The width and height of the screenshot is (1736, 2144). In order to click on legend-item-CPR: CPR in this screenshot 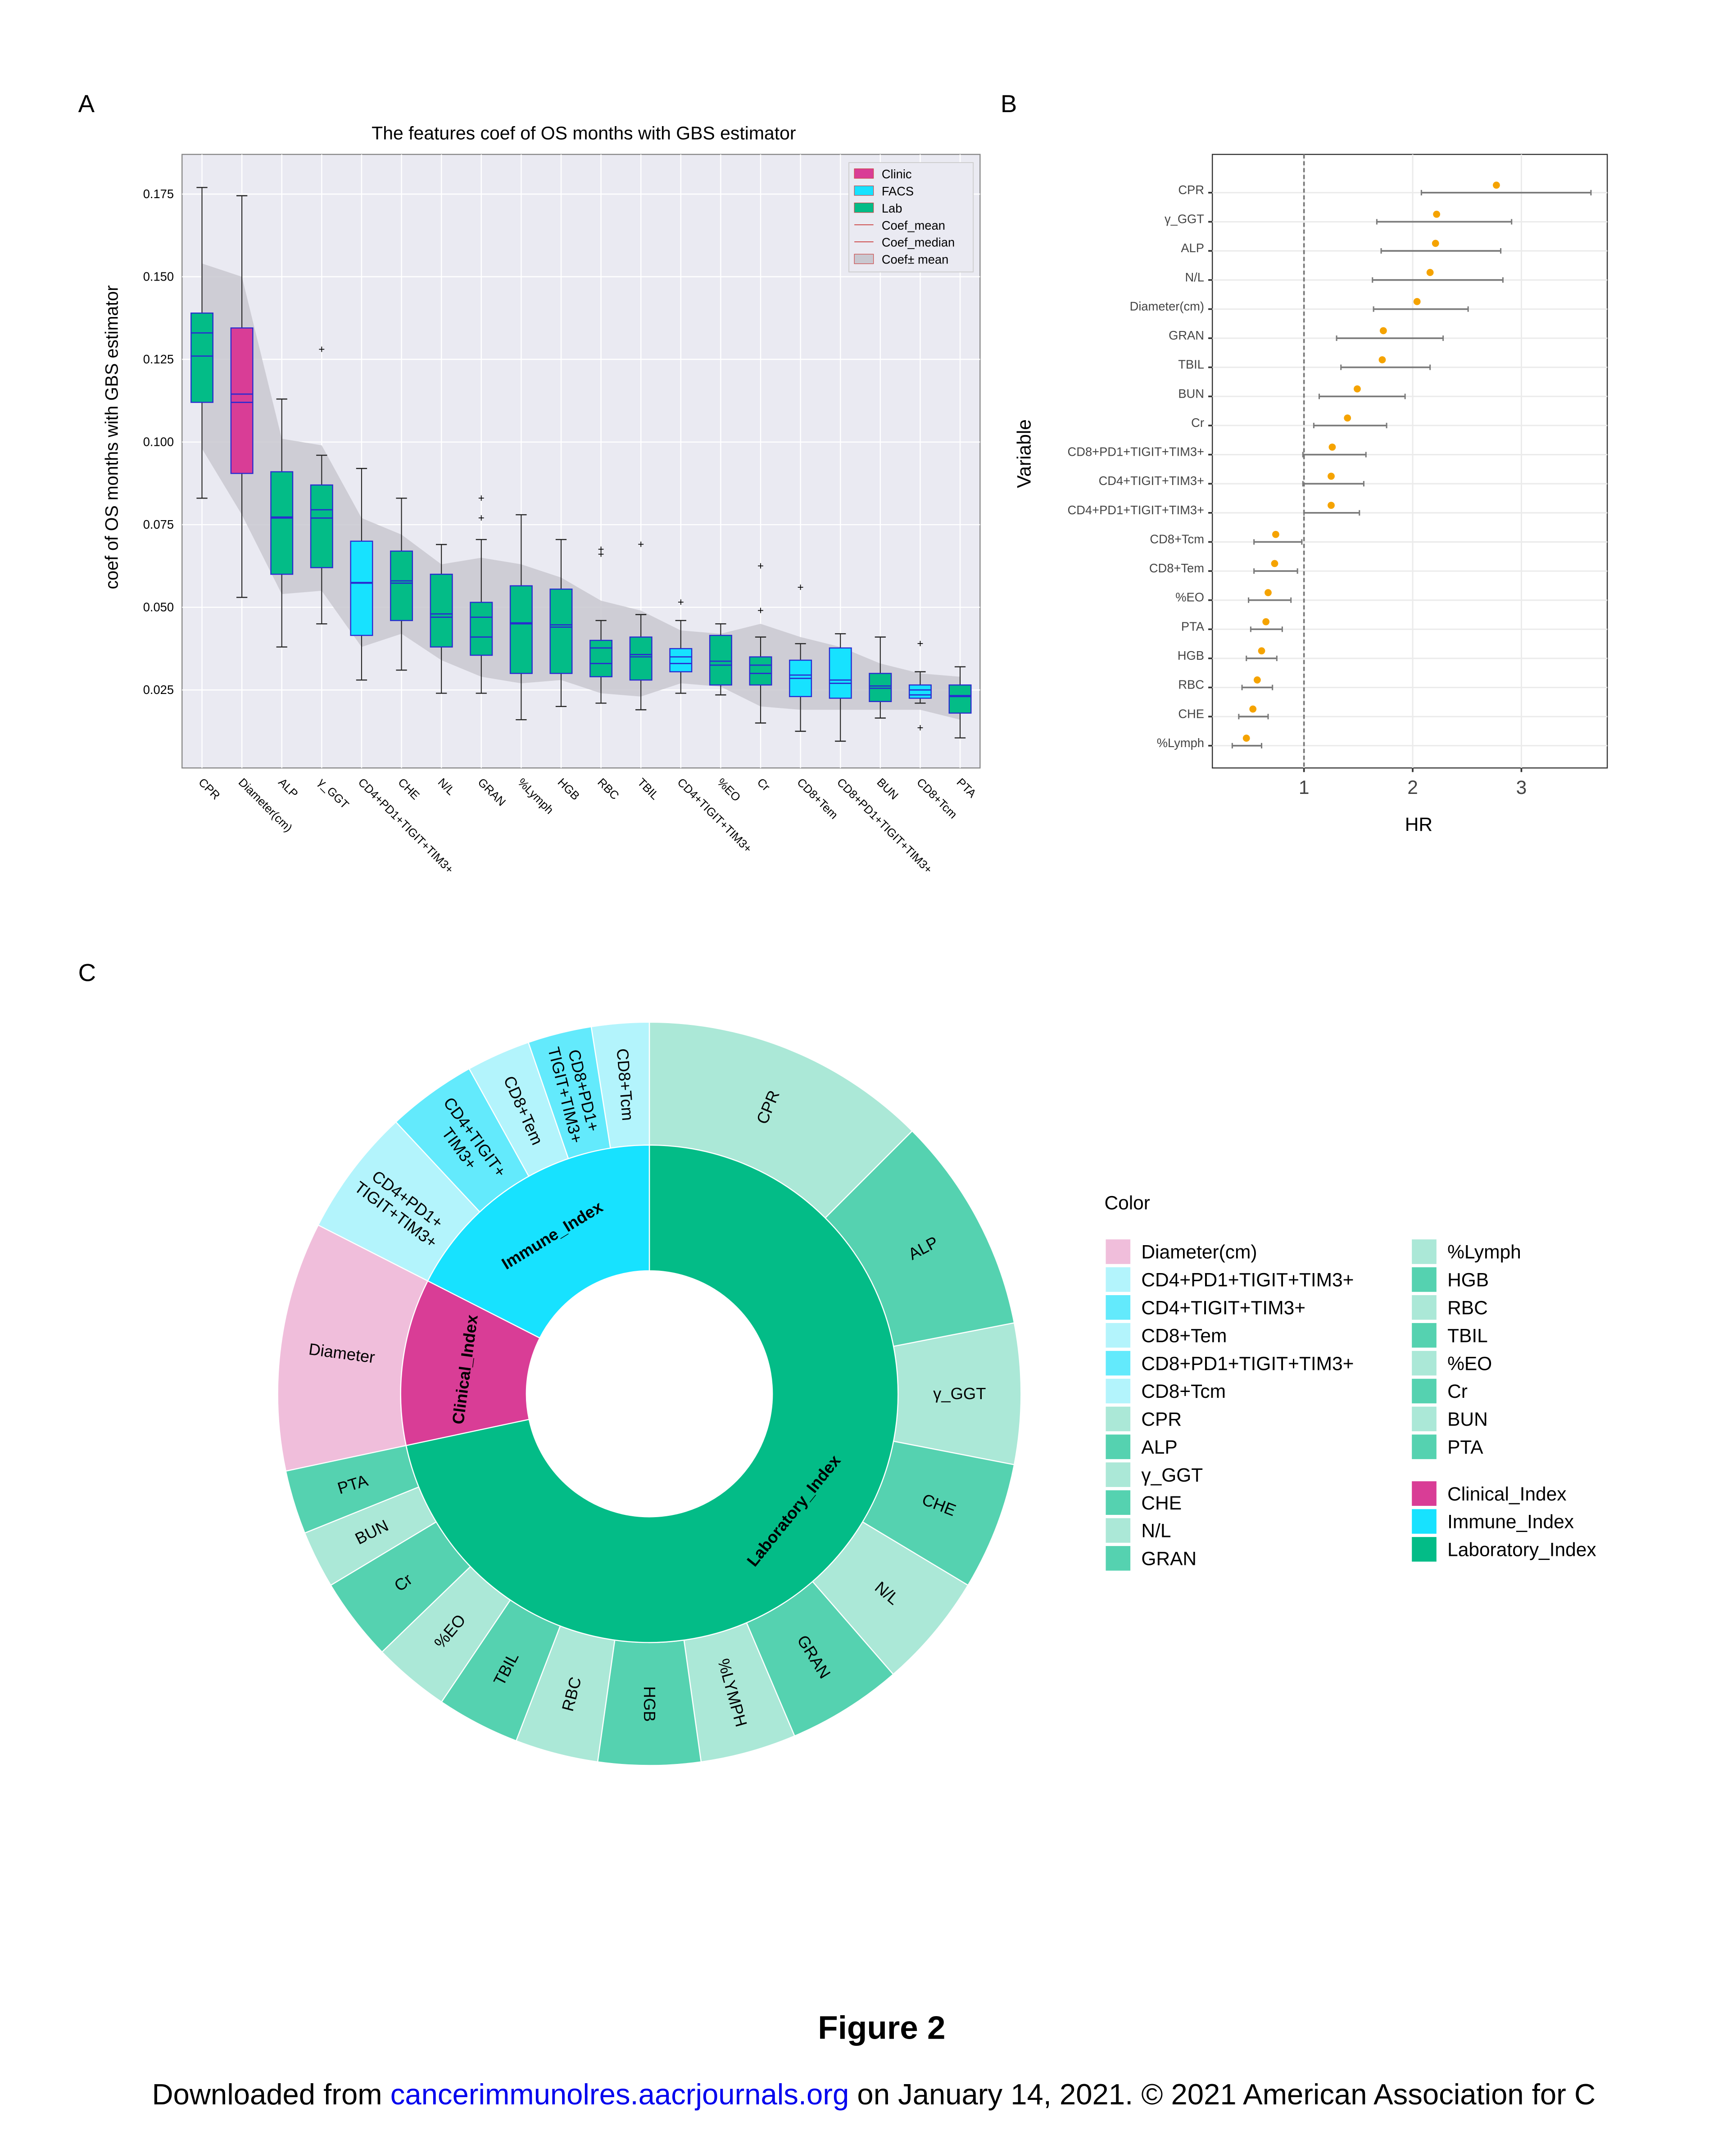, I will do `click(1144, 1419)`.